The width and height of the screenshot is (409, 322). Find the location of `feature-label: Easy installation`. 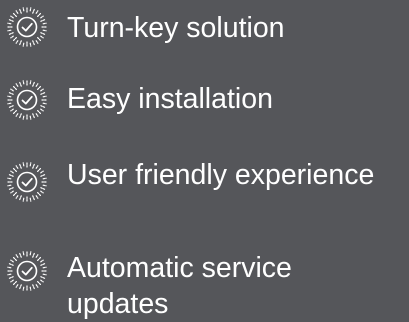

feature-label: Easy installation is located at coordinates (170, 99).